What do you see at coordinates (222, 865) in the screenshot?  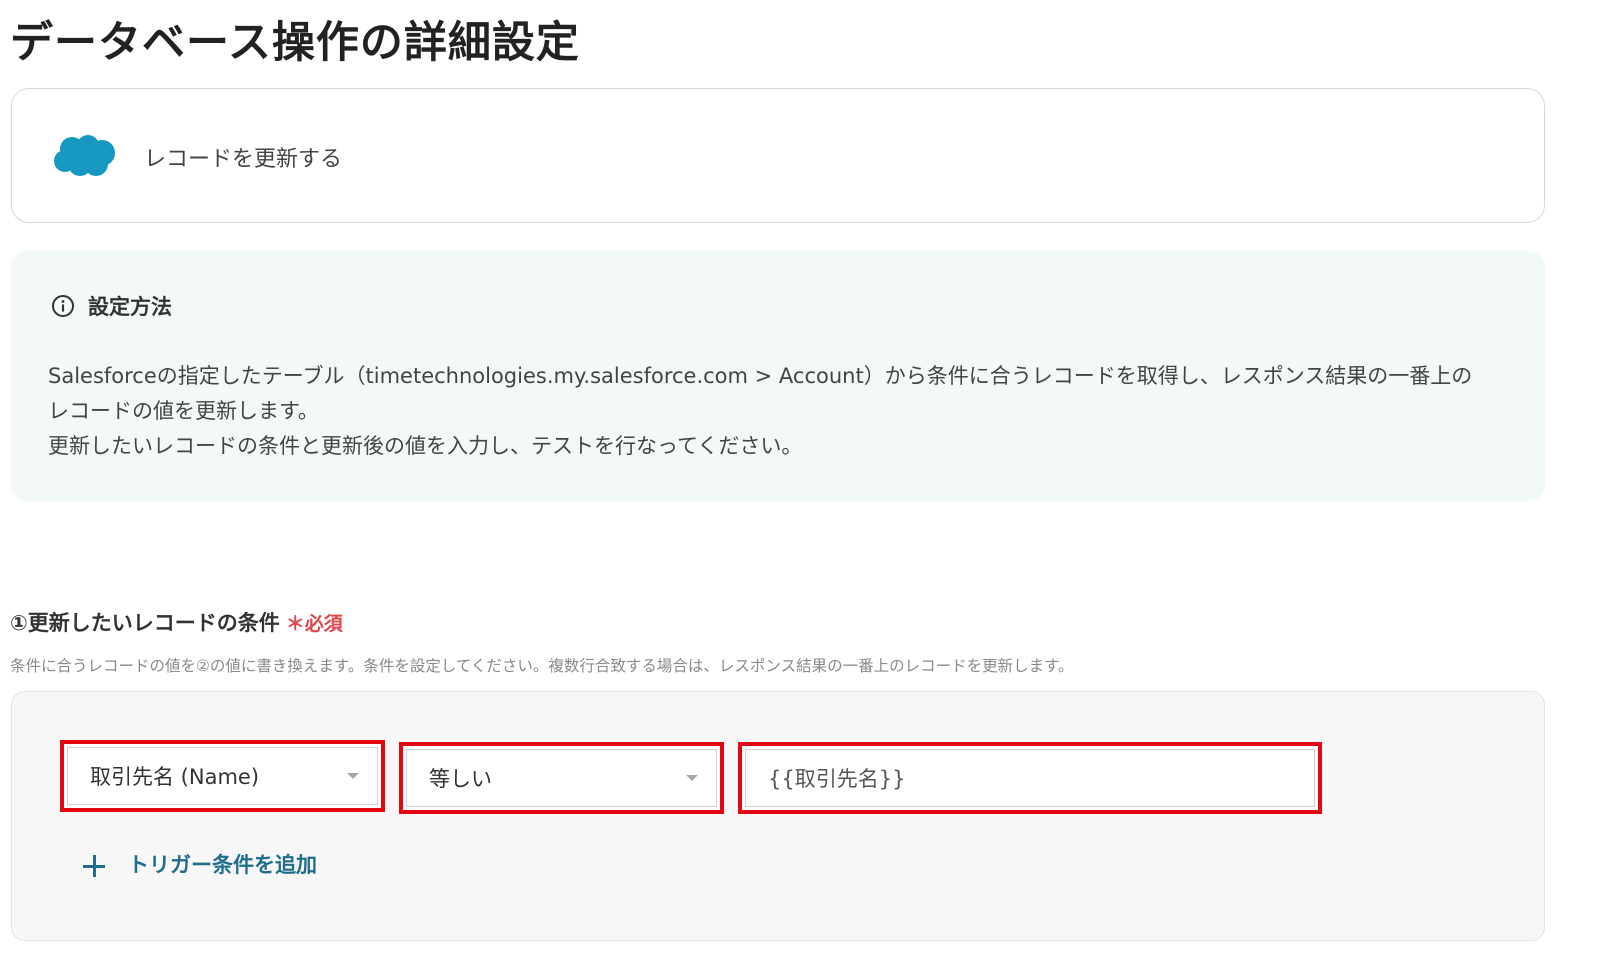 I see `add-trigger-condition-label: トリガー条件を追加` at bounding box center [222, 865].